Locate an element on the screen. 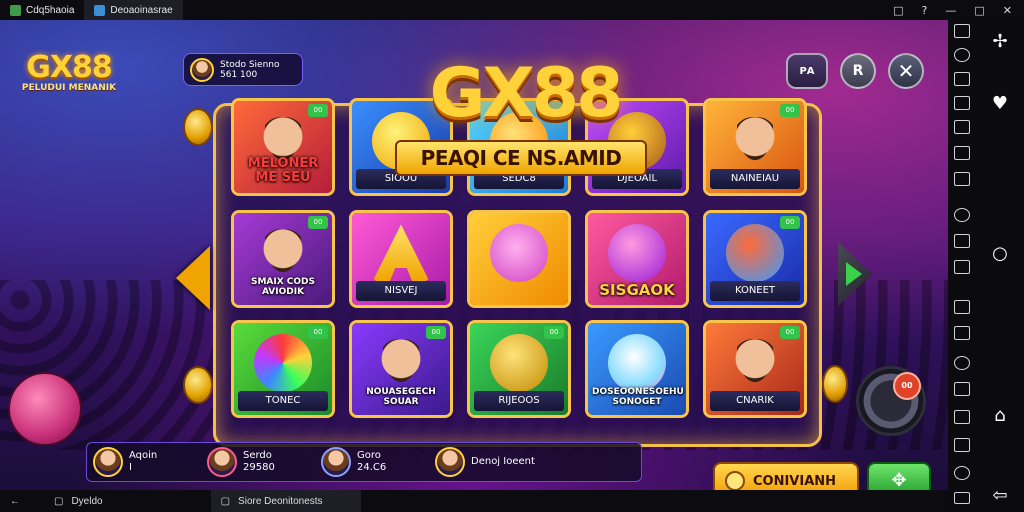 This screenshot has height=512, width=1024. taskbar-item: ▢ Siore Deonitonests is located at coordinates (285, 501).